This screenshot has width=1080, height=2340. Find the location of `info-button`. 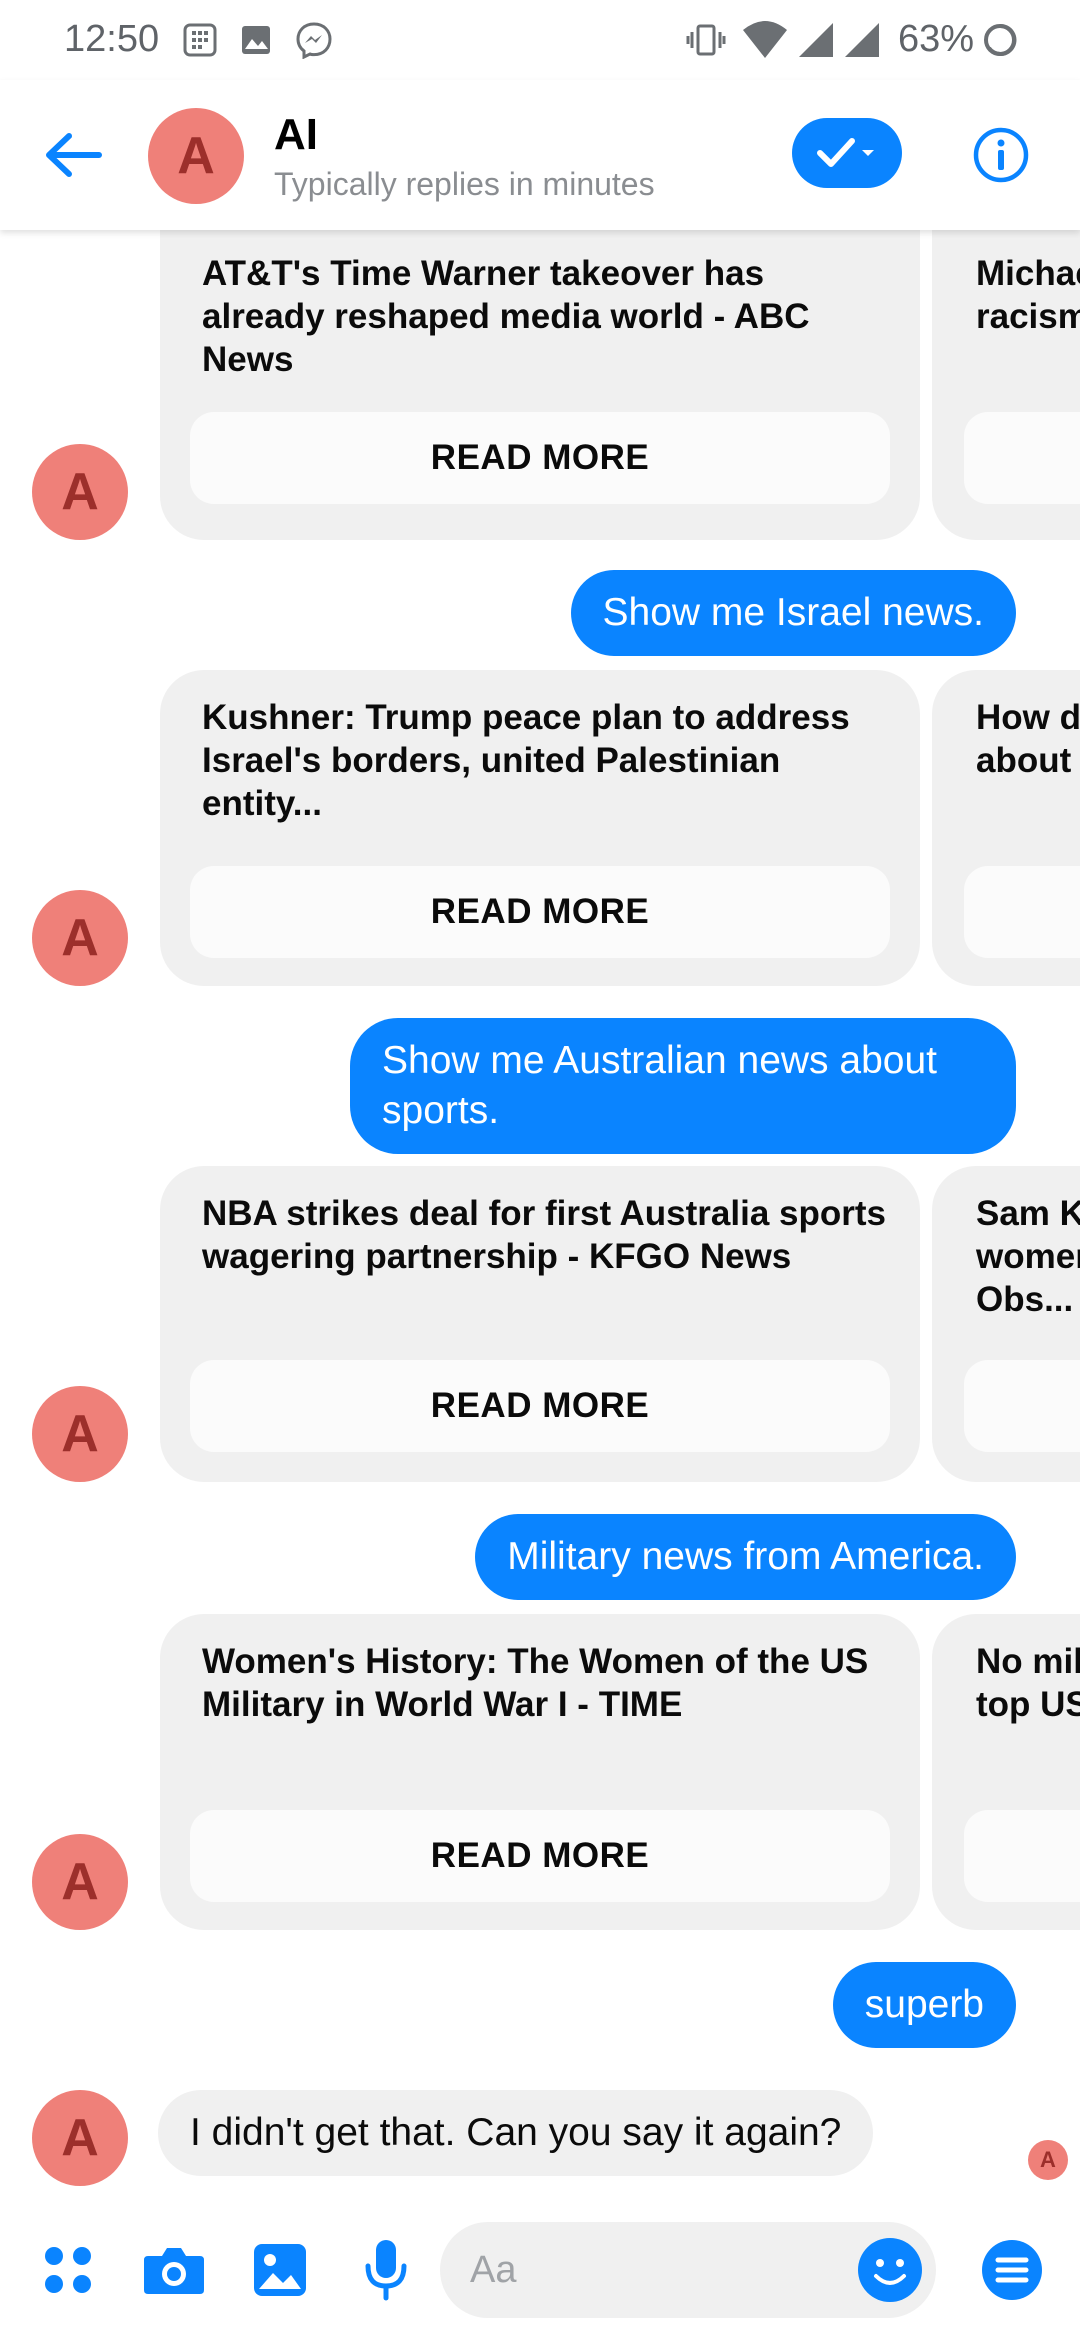

info-button is located at coordinates (1001, 155).